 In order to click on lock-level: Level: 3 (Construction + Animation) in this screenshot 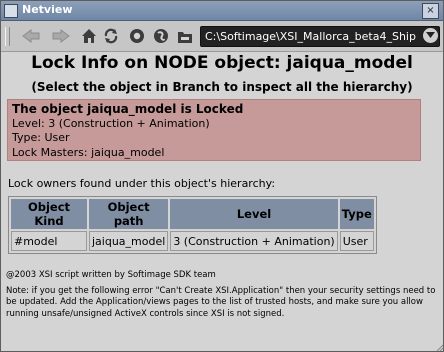, I will do `click(111, 123)`.